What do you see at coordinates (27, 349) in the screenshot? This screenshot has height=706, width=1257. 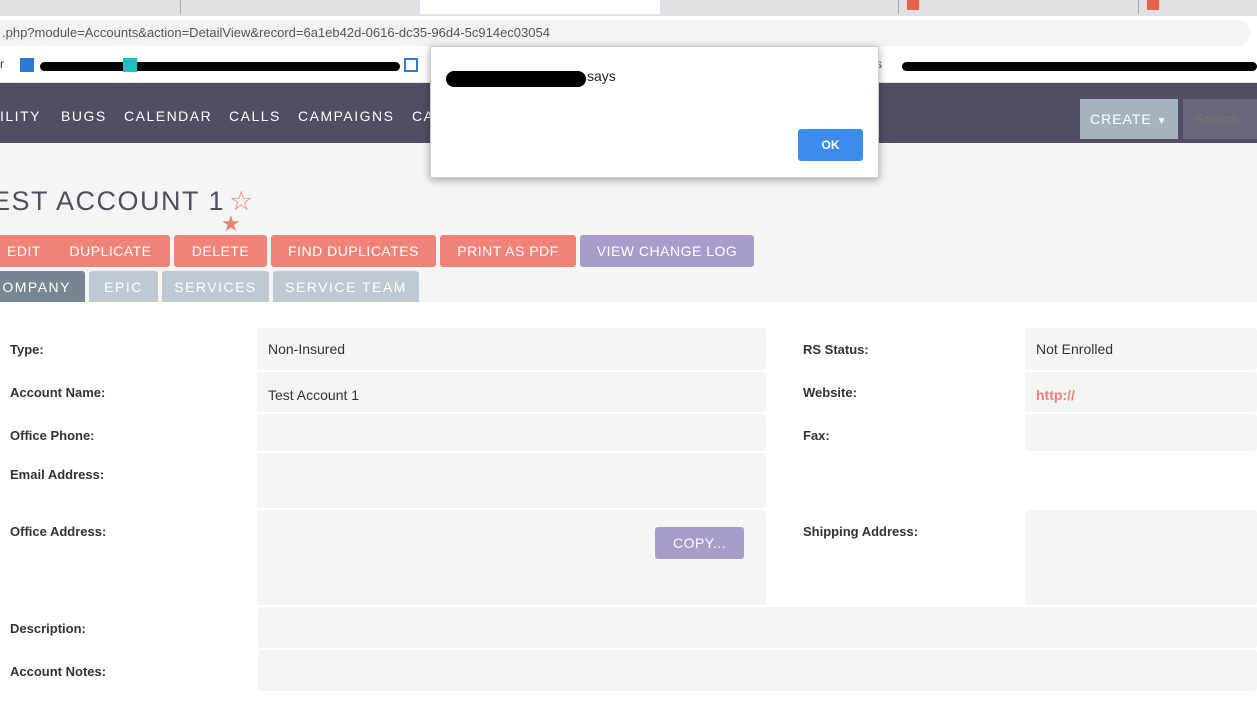 I see `type-label: Type:` at bounding box center [27, 349].